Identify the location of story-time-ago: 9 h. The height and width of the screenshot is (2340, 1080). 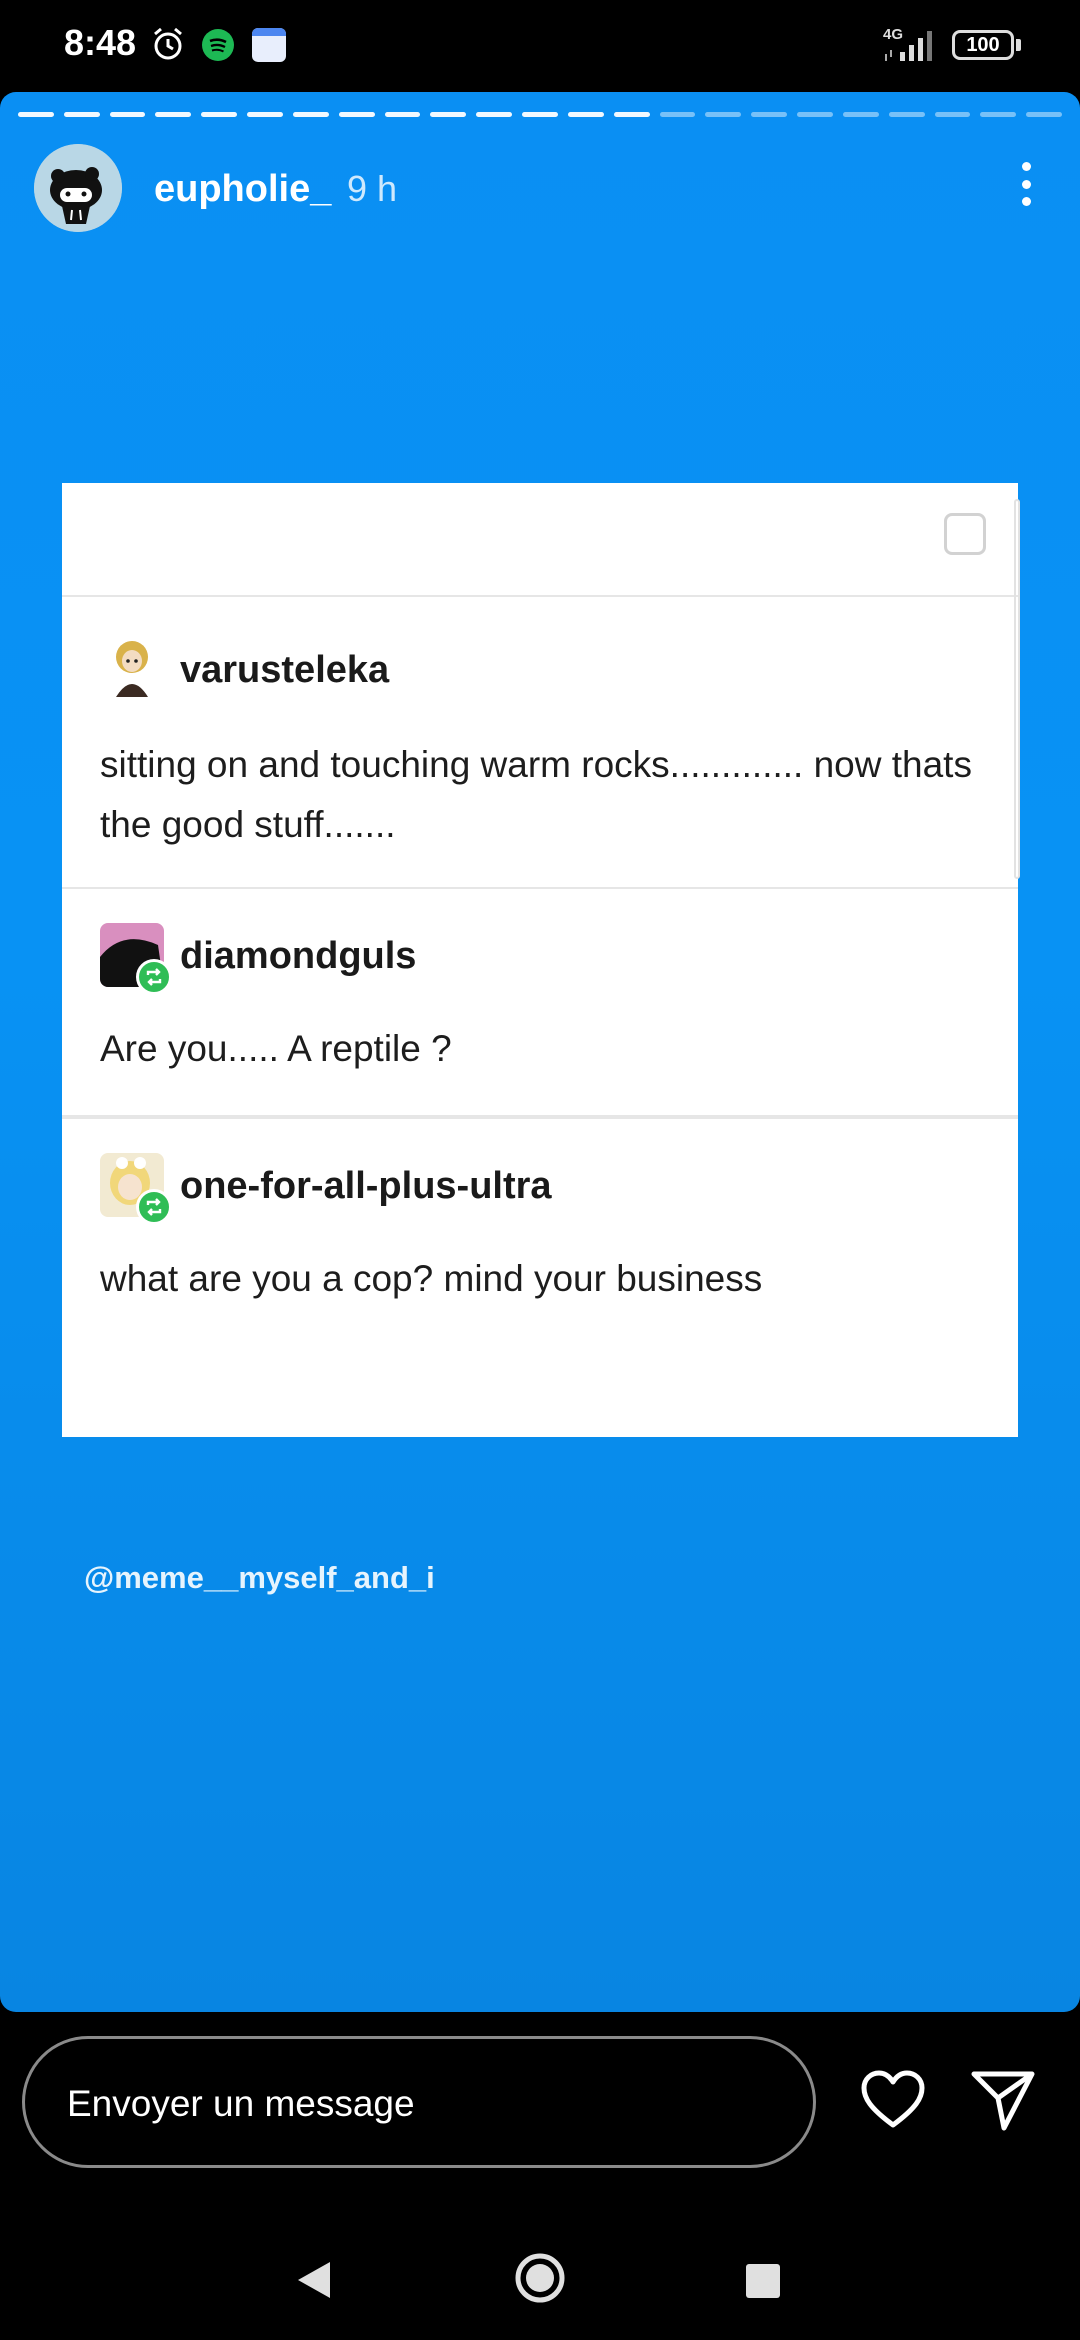
(372, 188).